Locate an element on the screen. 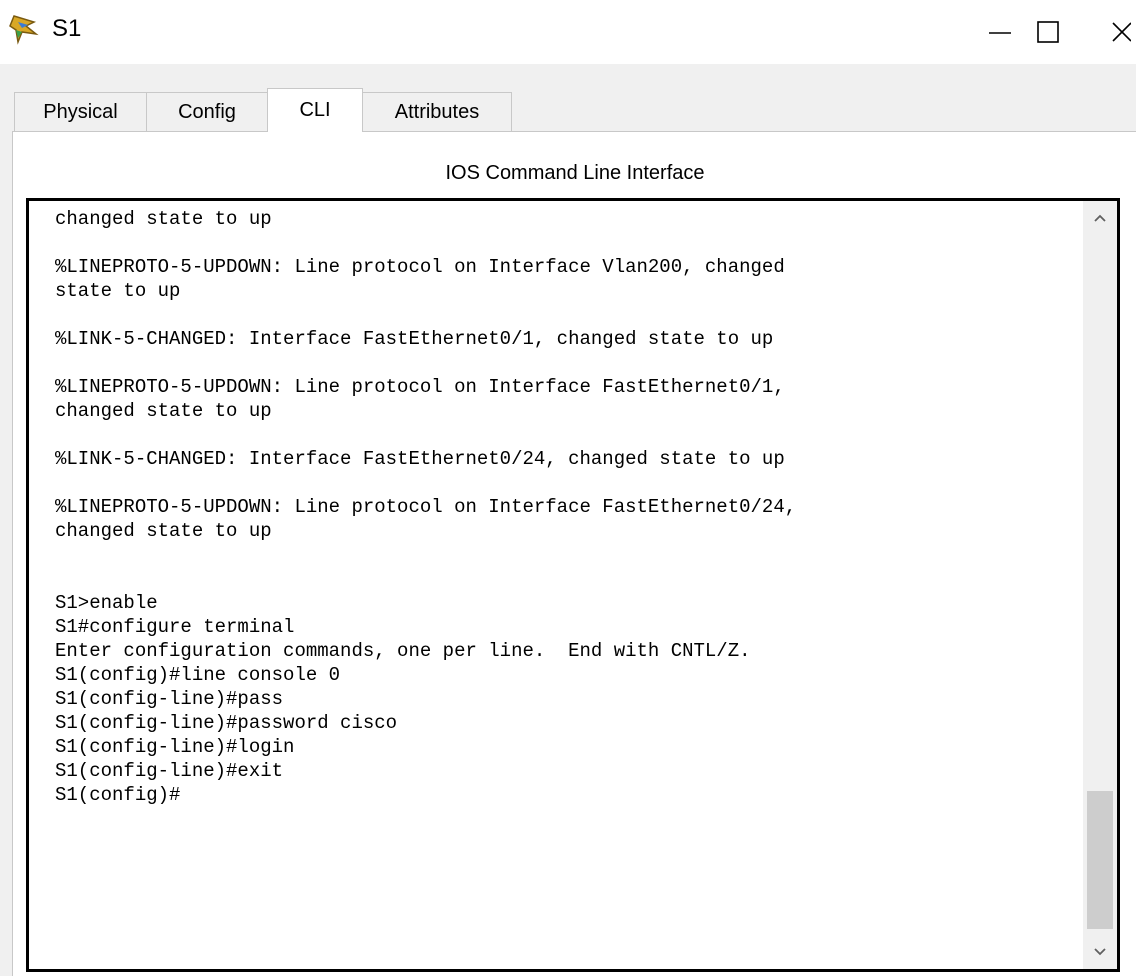 This screenshot has width=1136, height=976. tab-label: Attributes is located at coordinates (437, 112).